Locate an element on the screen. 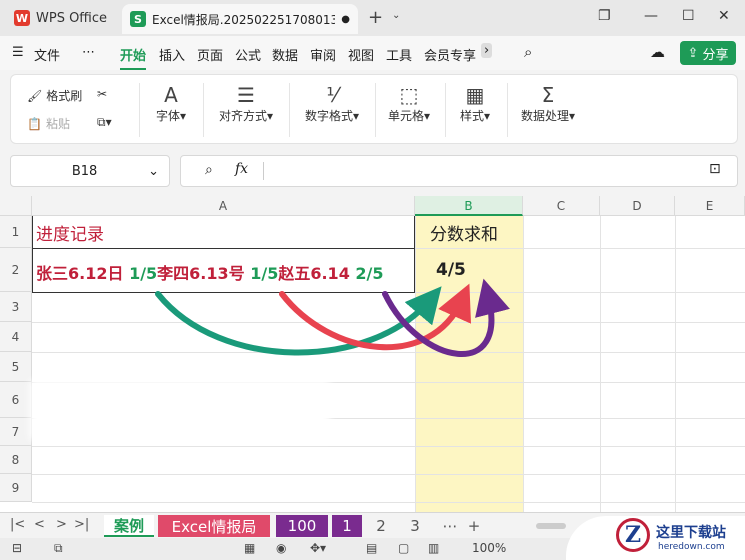  prev-sheet-icon: < is located at coordinates (39, 524).